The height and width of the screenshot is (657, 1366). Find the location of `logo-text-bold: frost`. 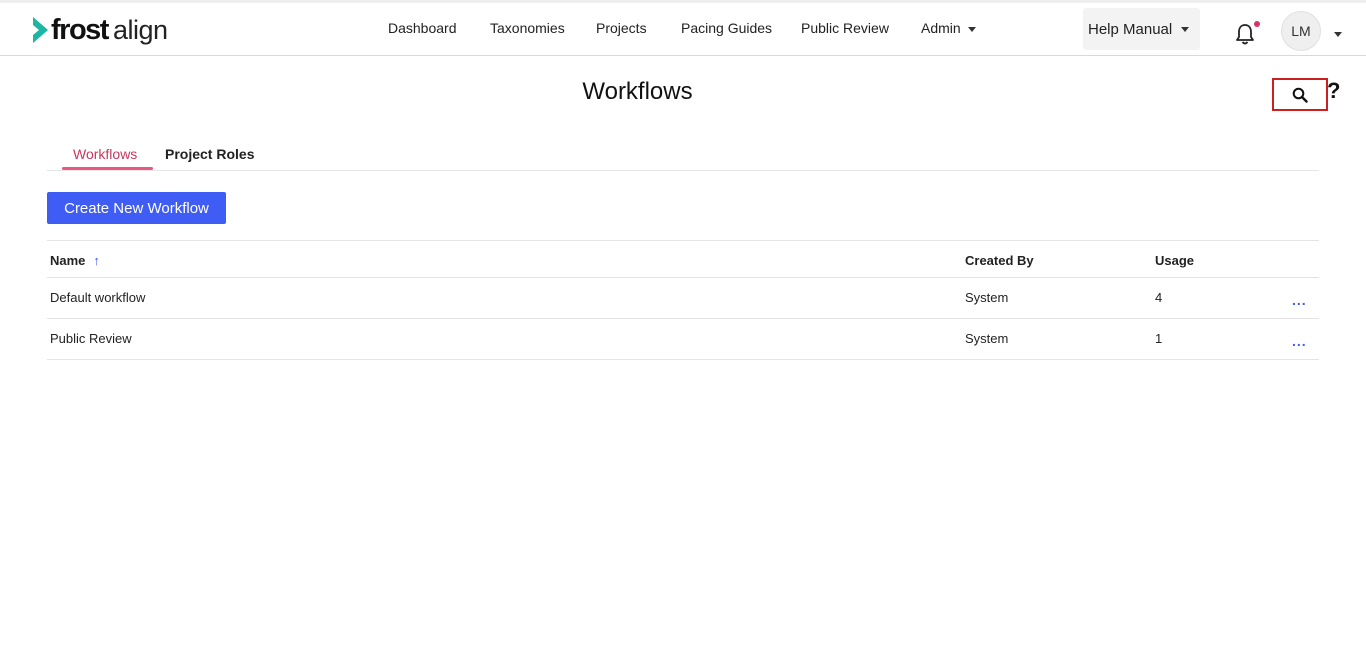

logo-text-bold: frost is located at coordinates (80, 29).